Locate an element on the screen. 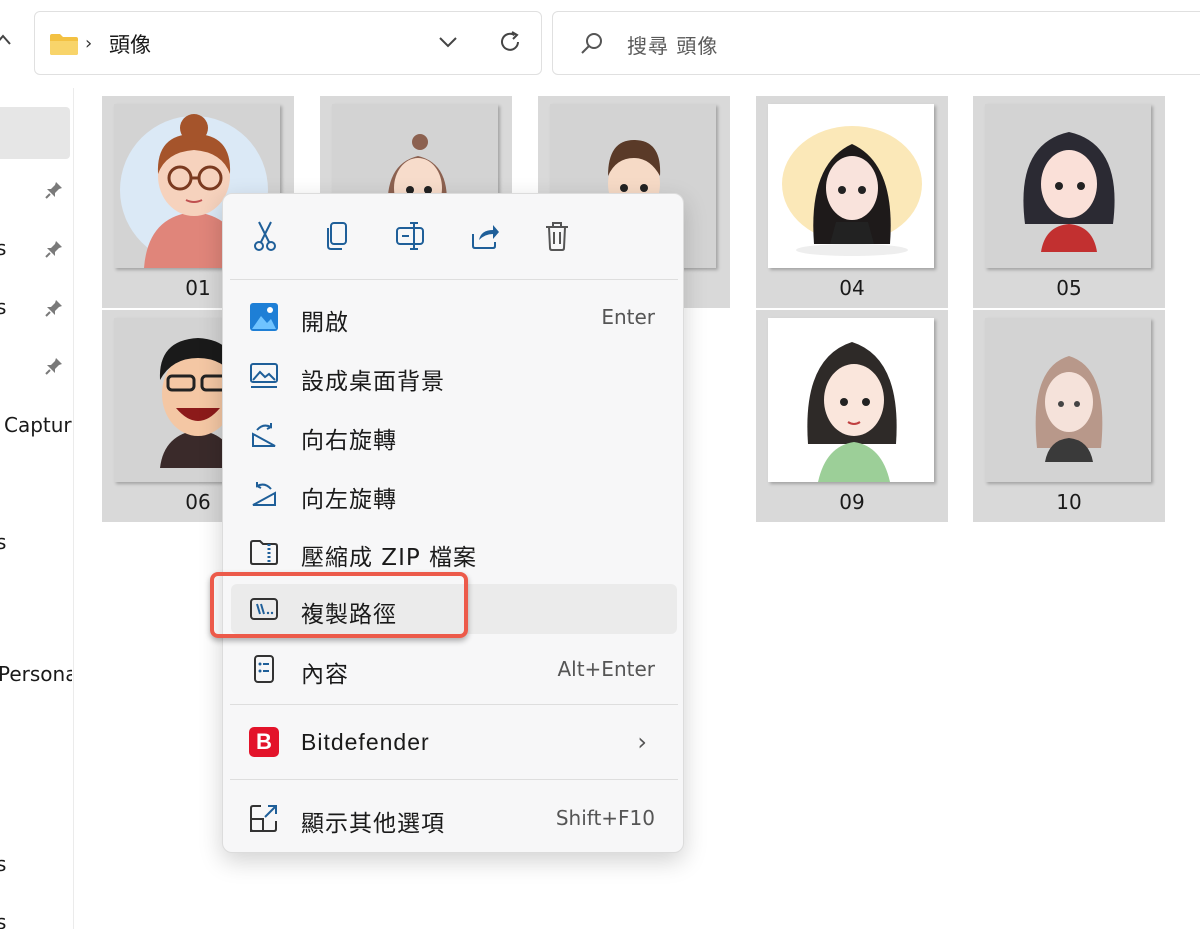  search-input: 搜尋 頭像 is located at coordinates (876, 43).